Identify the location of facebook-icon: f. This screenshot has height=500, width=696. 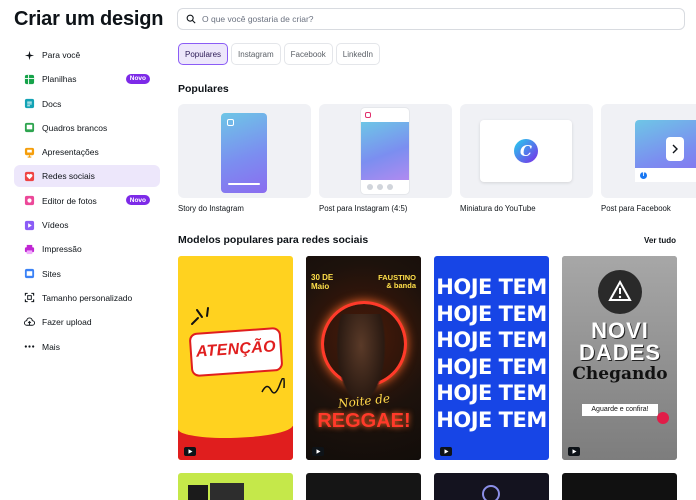
(643, 175).